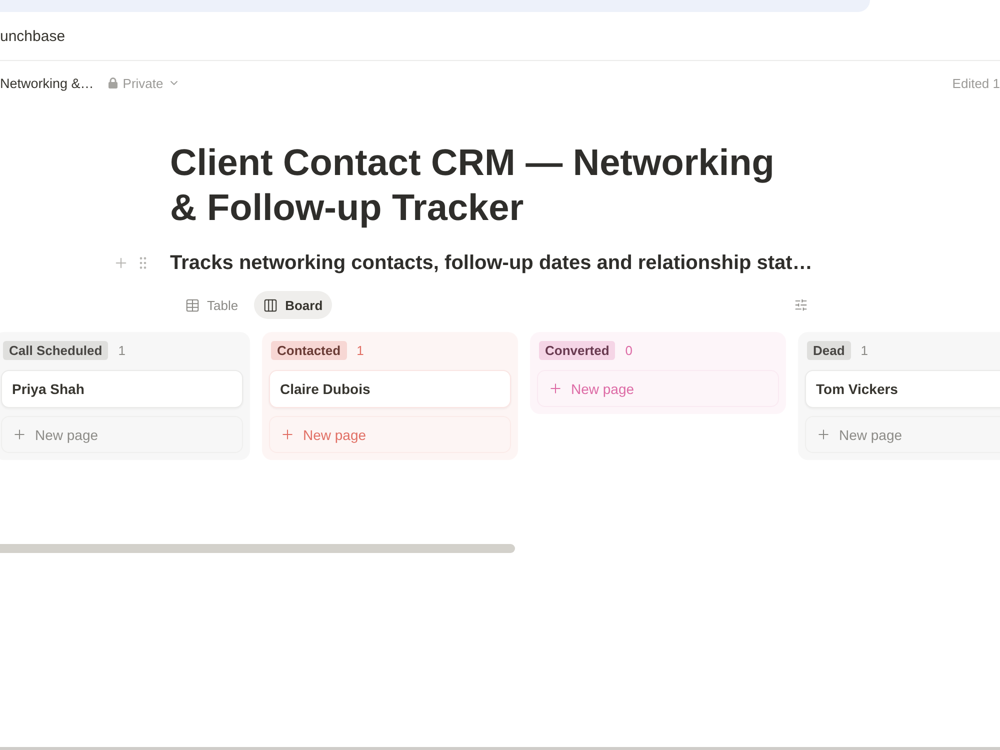  Describe the element at coordinates (192, 305) in the screenshot. I see `table-icon` at that location.